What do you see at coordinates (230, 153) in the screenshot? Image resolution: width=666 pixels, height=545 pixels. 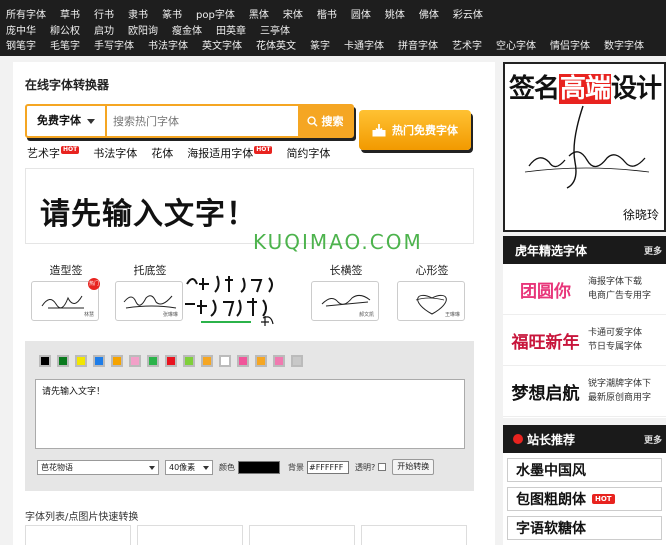 I see `tag-poster: 海报适用字体 HOT` at bounding box center [230, 153].